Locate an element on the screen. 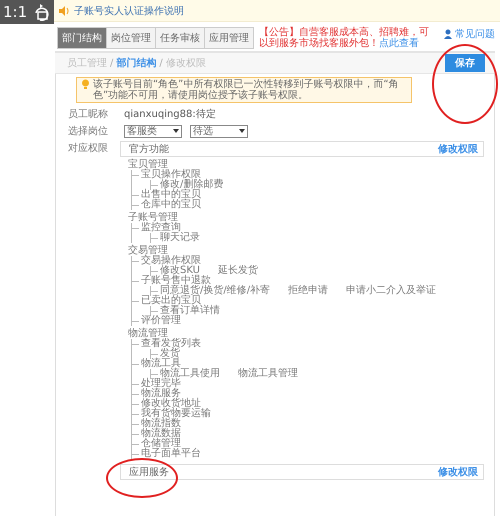  field-label: 对应权限 is located at coordinates (88, 149).